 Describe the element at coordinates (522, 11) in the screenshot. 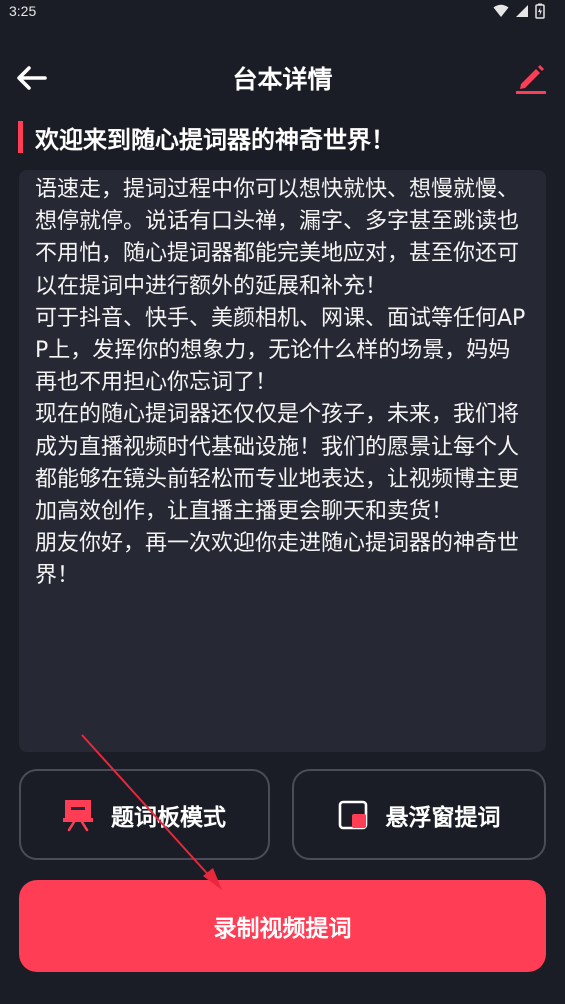

I see `signal-icon` at that location.